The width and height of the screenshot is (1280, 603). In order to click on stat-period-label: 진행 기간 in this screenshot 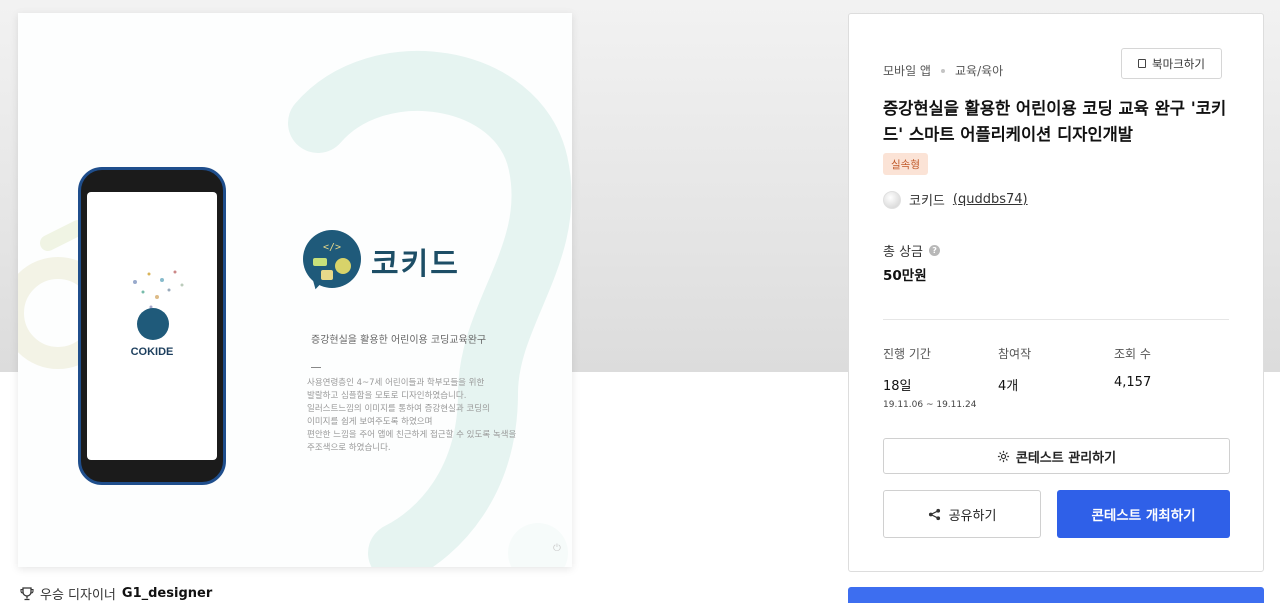, I will do `click(907, 354)`.